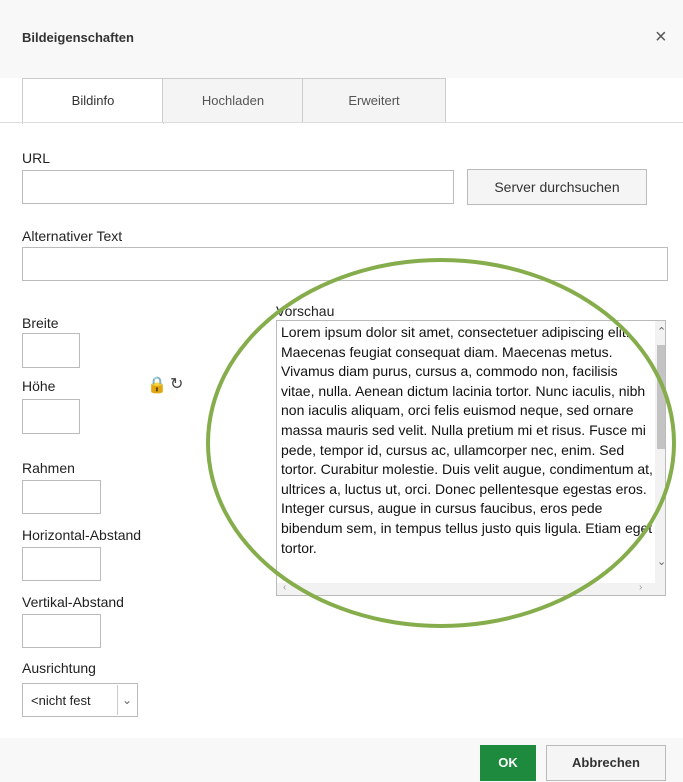 The width and height of the screenshot is (683, 782). What do you see at coordinates (661, 37) in the screenshot?
I see `close-icon: ×` at bounding box center [661, 37].